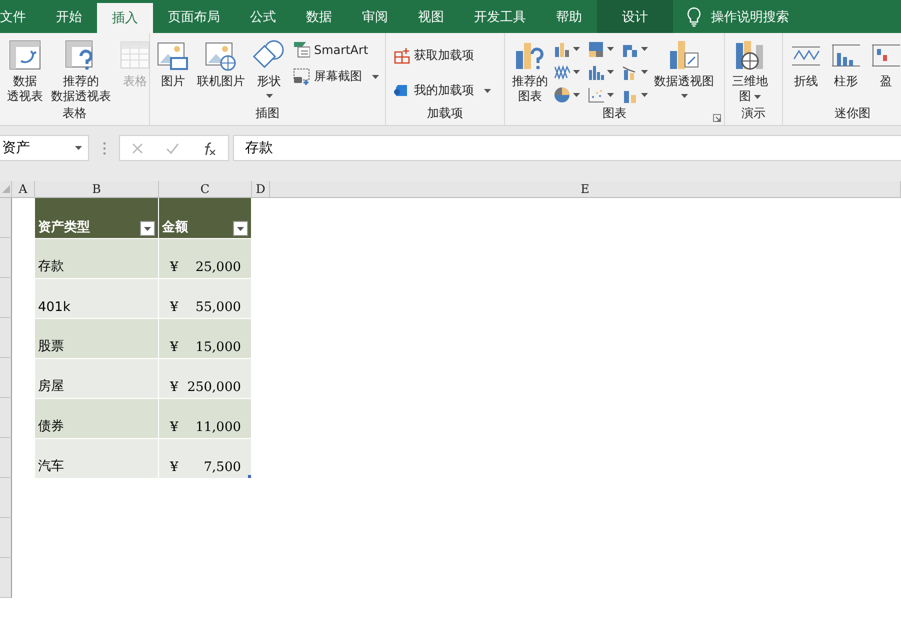 This screenshot has width=901, height=625. I want to click on ribbon-button: 形状, so click(269, 71).